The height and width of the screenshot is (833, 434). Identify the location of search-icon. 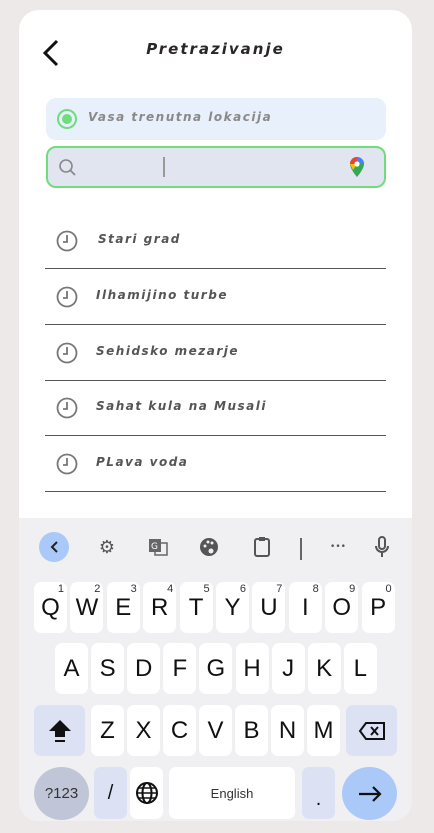
(67, 167).